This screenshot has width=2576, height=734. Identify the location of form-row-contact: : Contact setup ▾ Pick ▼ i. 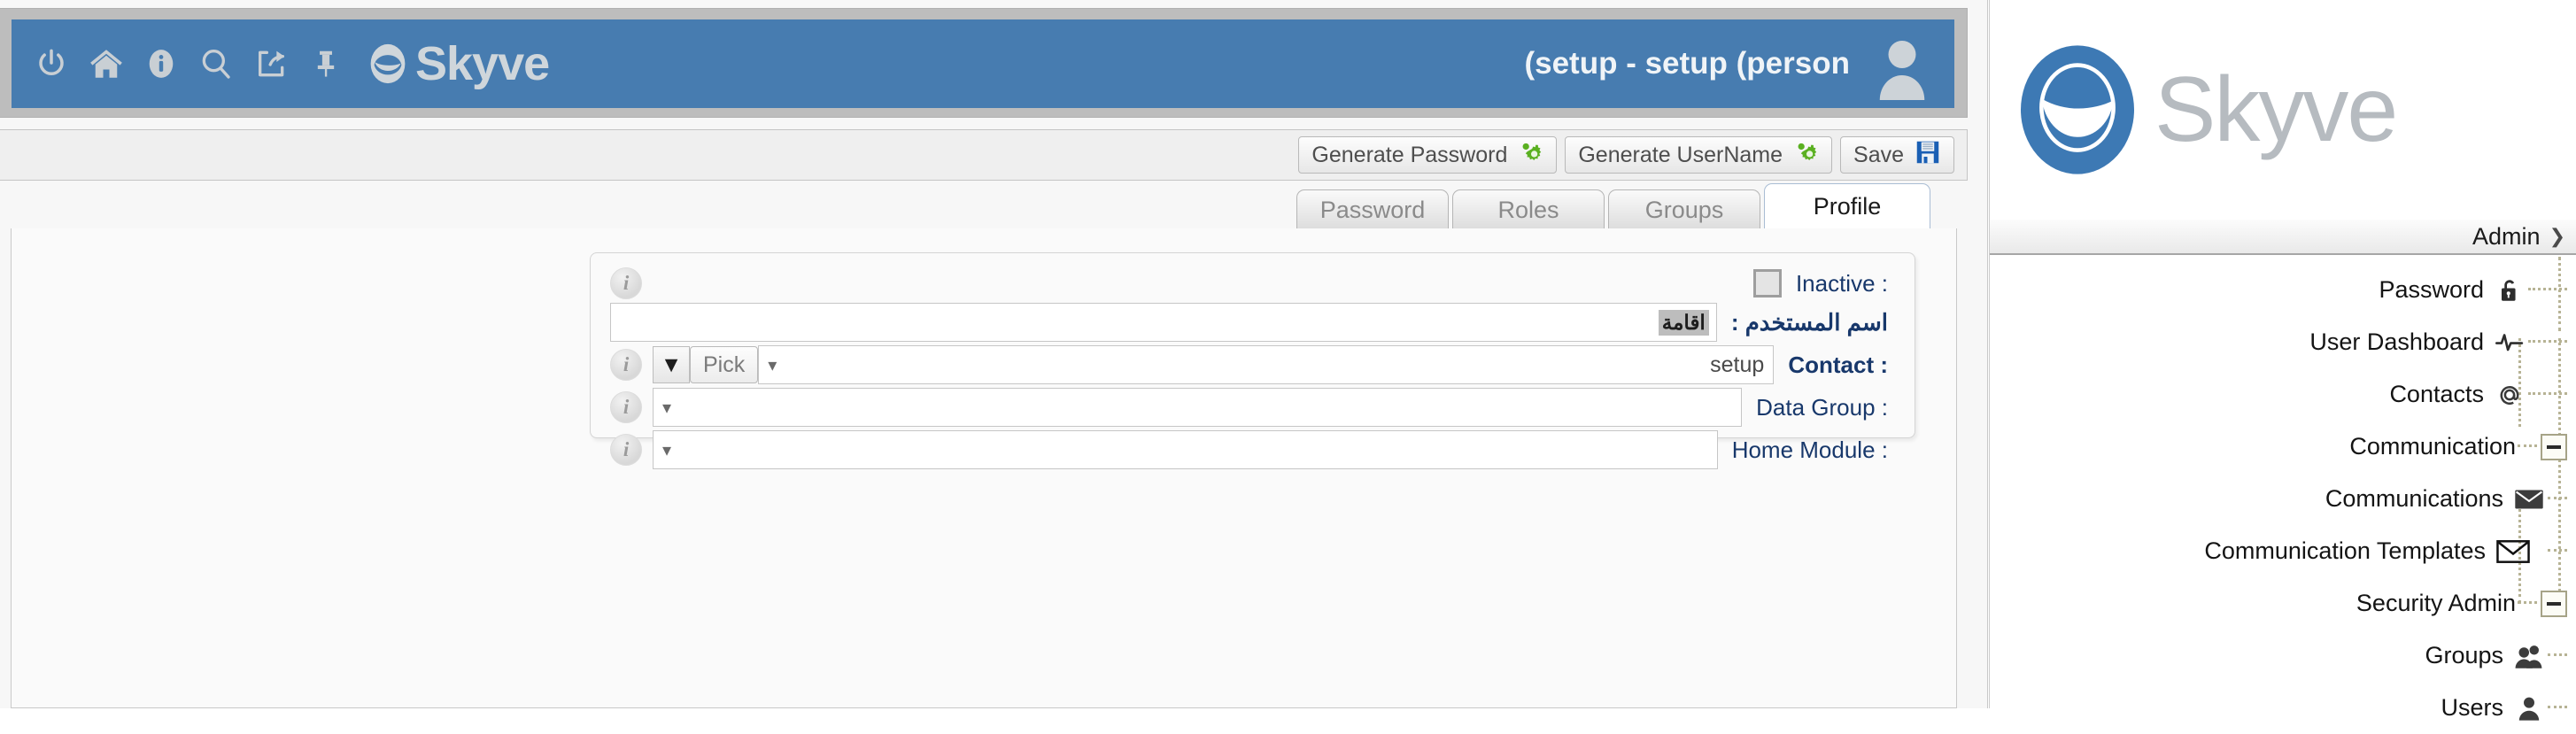
(1254, 364).